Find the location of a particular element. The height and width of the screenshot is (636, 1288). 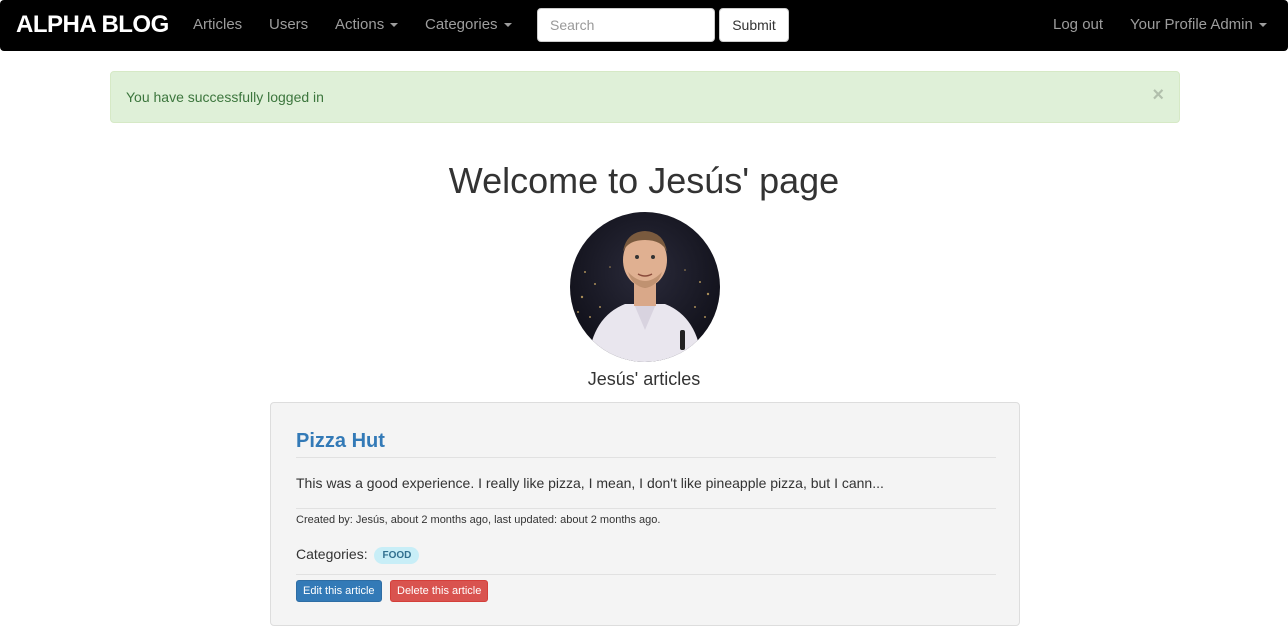

close-icon: × is located at coordinates (1158, 95).